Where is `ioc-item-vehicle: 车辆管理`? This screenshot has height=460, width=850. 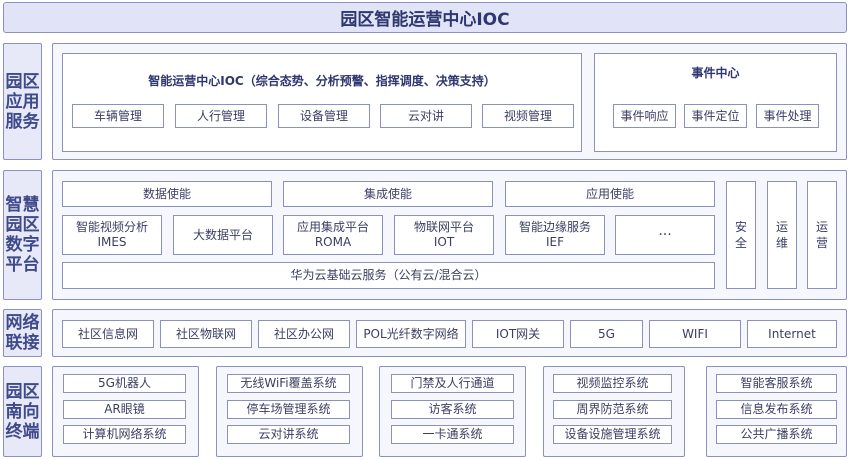
ioc-item-vehicle: 车辆管理 is located at coordinates (118, 116).